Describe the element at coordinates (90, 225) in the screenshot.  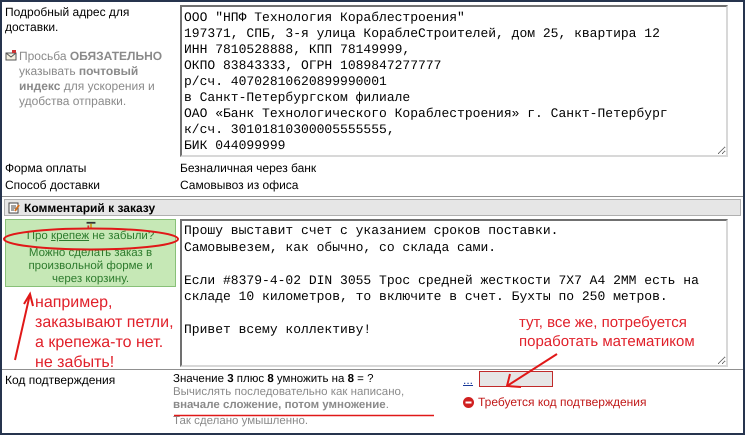
I see `tools-icon` at that location.